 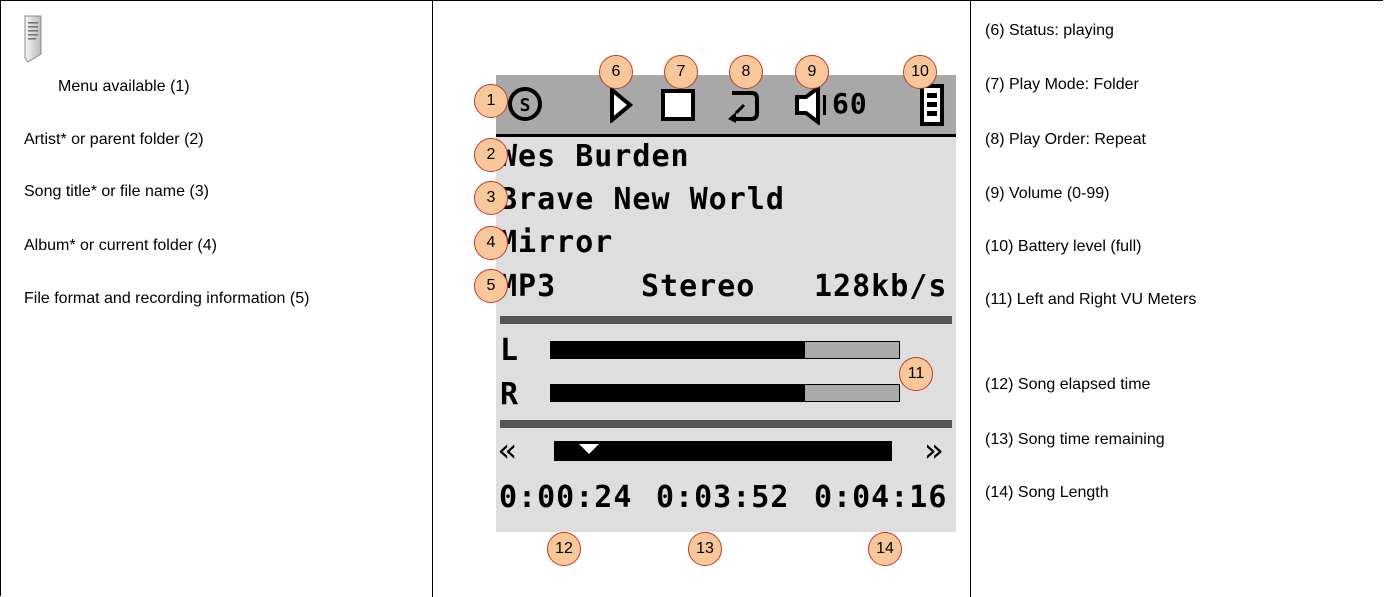 I want to click on song-title-text: Brave New World, so click(x=642, y=199).